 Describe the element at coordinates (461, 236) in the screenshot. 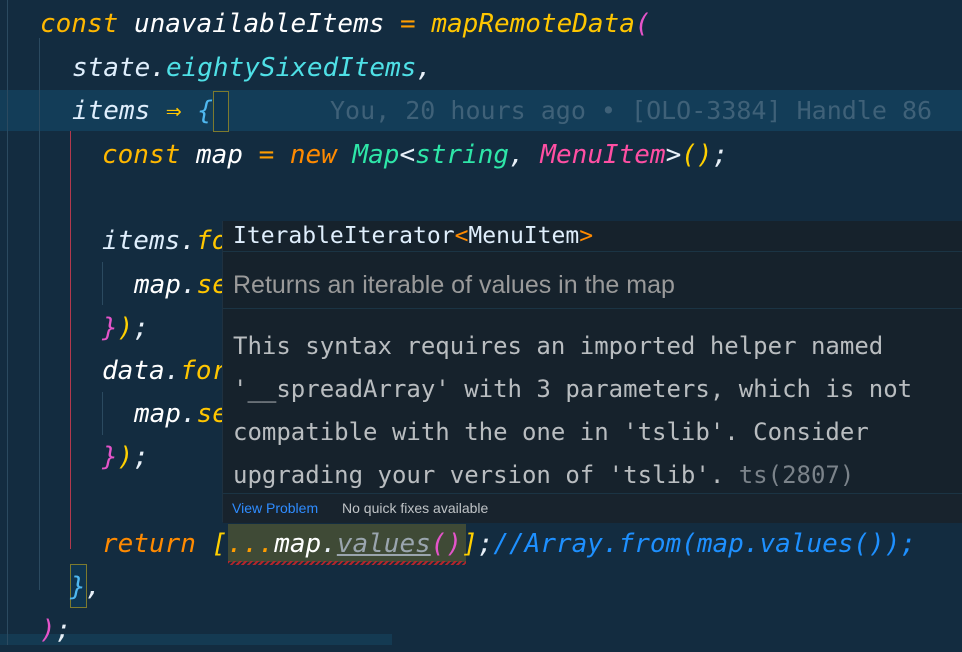

I see `signature-angle-open: <` at that location.